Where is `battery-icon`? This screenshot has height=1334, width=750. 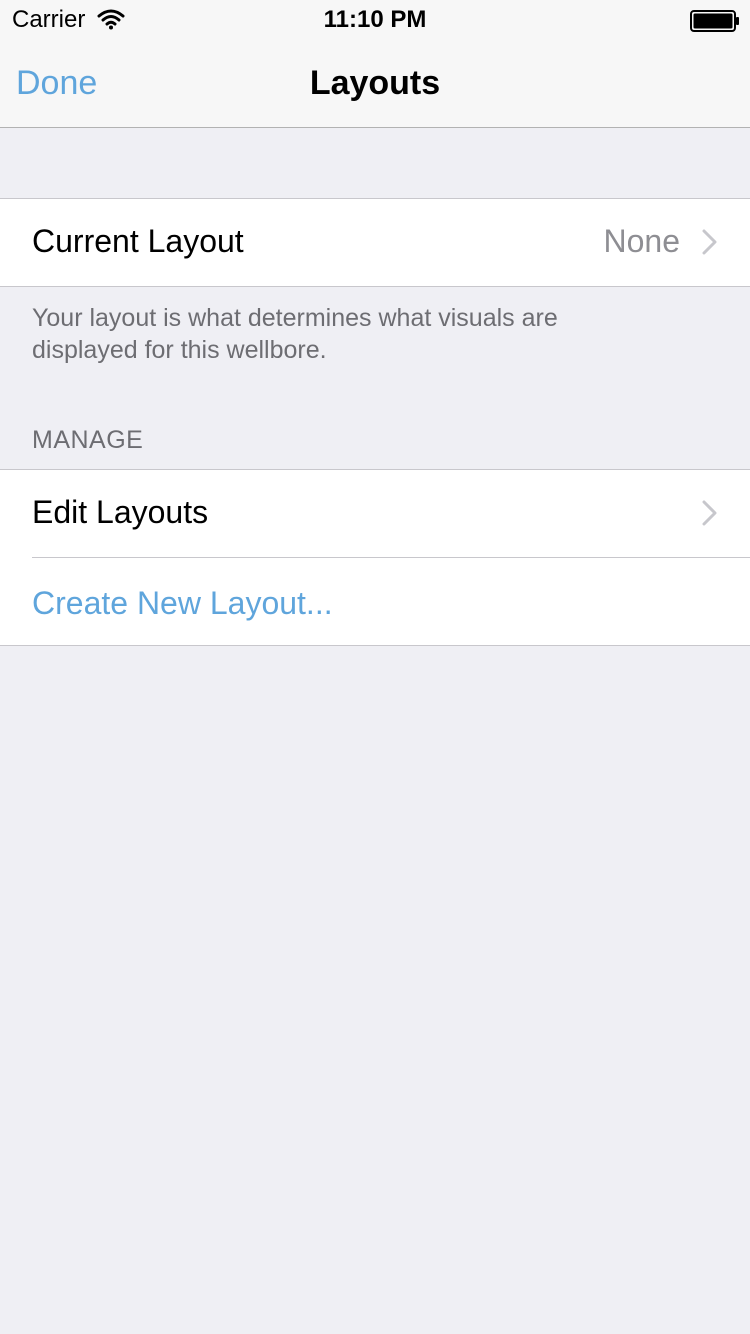 battery-icon is located at coordinates (714, 21).